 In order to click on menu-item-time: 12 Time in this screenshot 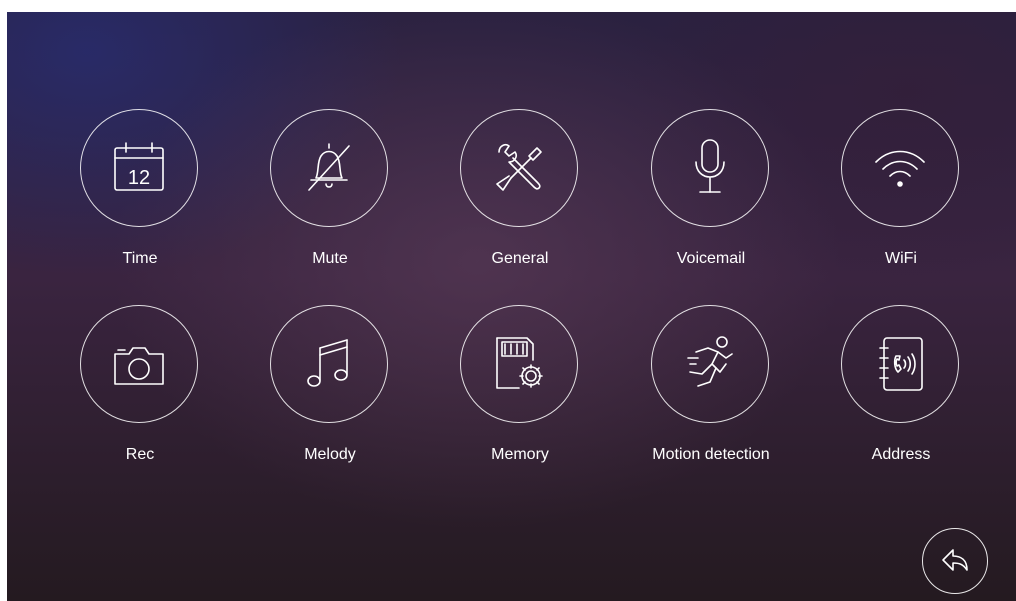, I will do `click(140, 199)`.